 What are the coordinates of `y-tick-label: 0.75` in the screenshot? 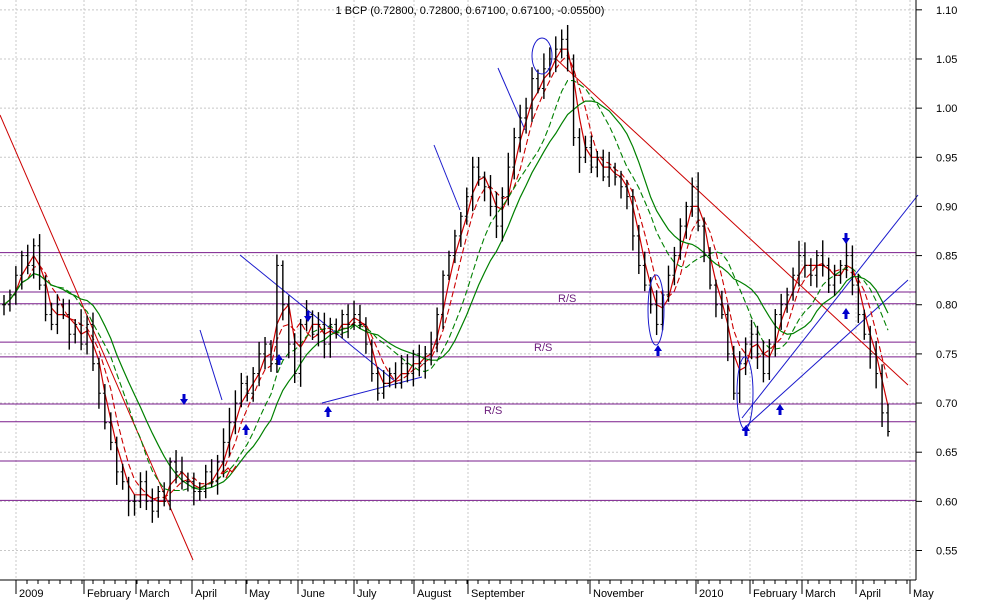 It's located at (946, 355).